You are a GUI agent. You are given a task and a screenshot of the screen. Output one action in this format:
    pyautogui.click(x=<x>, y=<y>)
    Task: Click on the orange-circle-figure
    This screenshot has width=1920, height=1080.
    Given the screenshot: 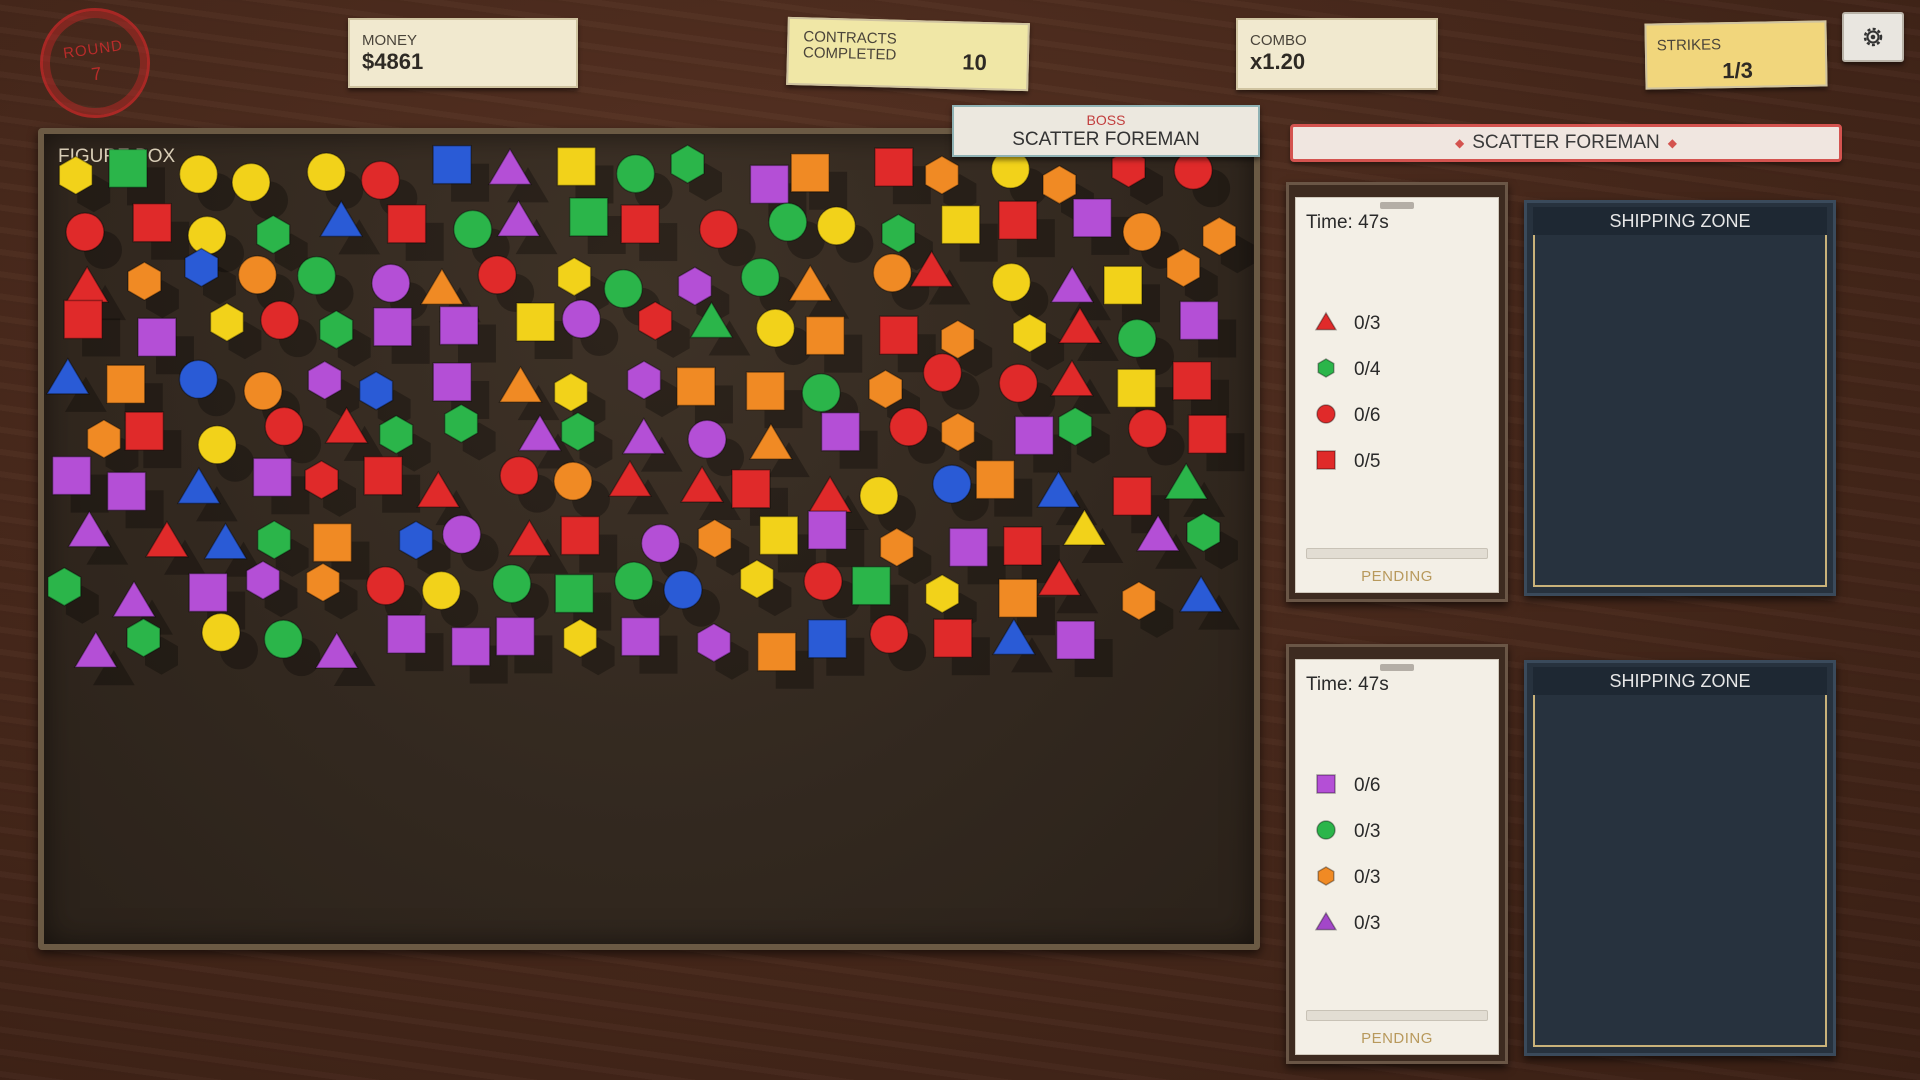 What is the action you would take?
    pyautogui.click(x=581, y=490)
    